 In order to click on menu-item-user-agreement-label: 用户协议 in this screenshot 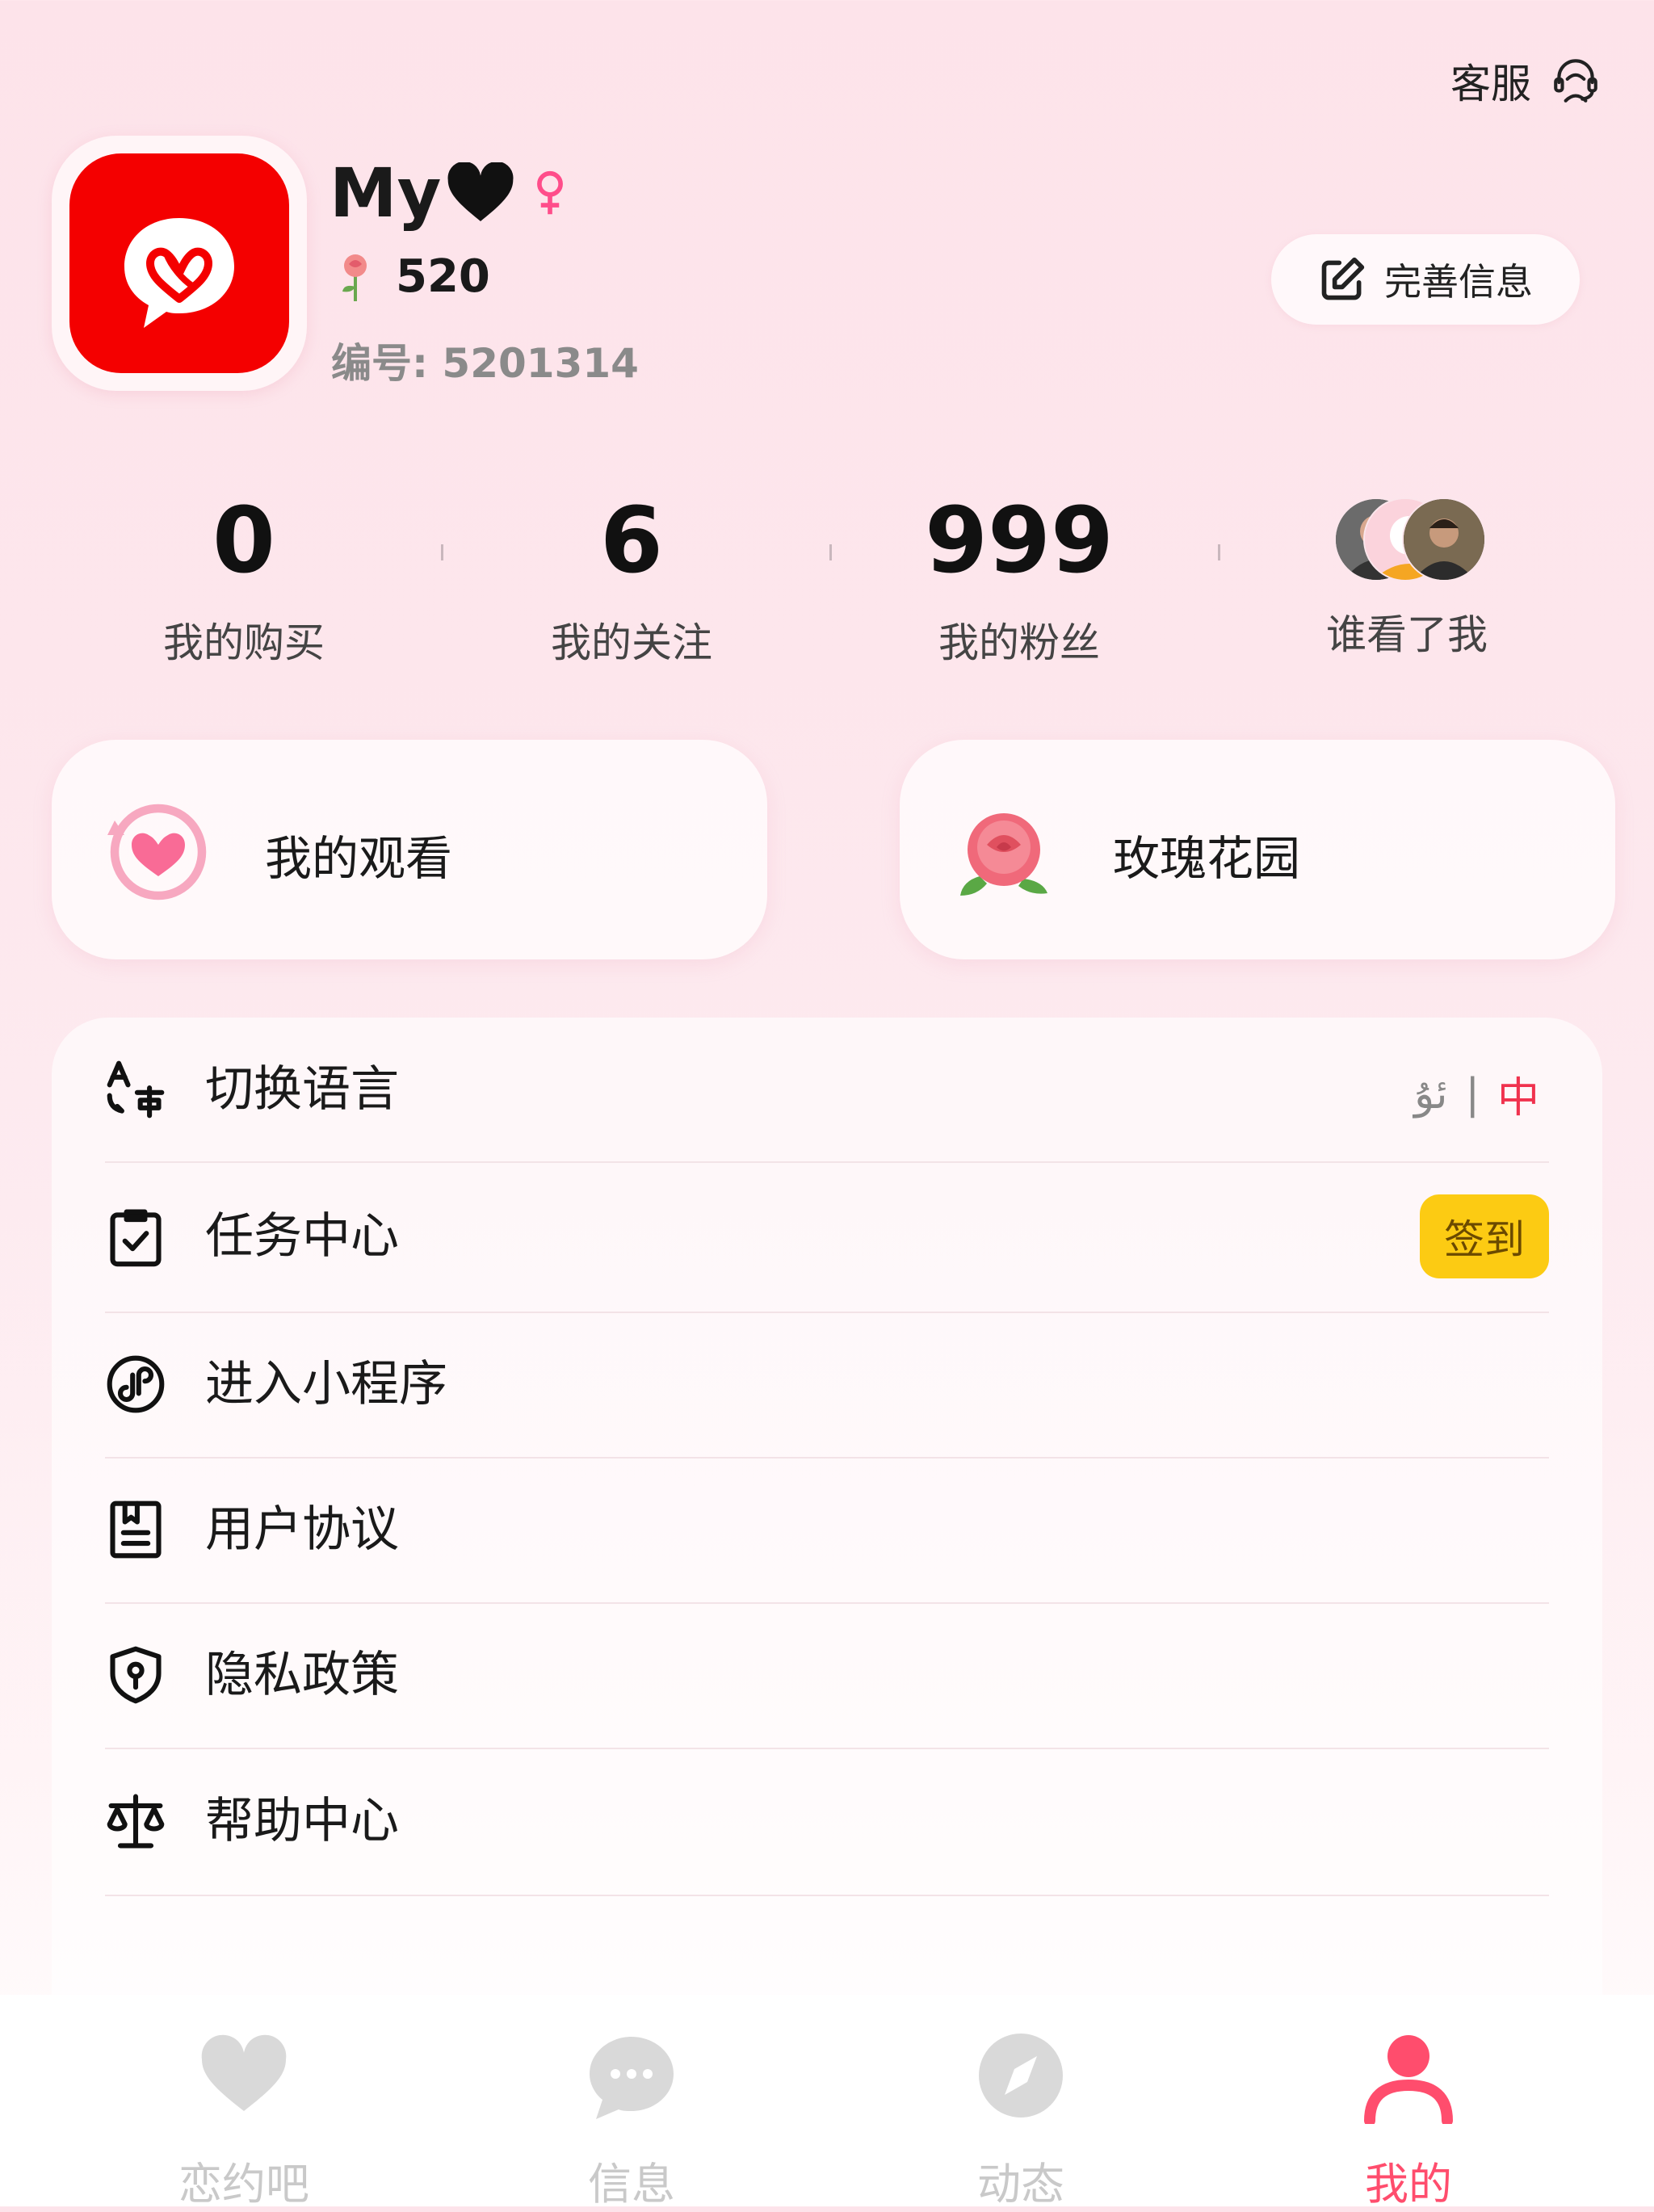, I will do `click(302, 1530)`.